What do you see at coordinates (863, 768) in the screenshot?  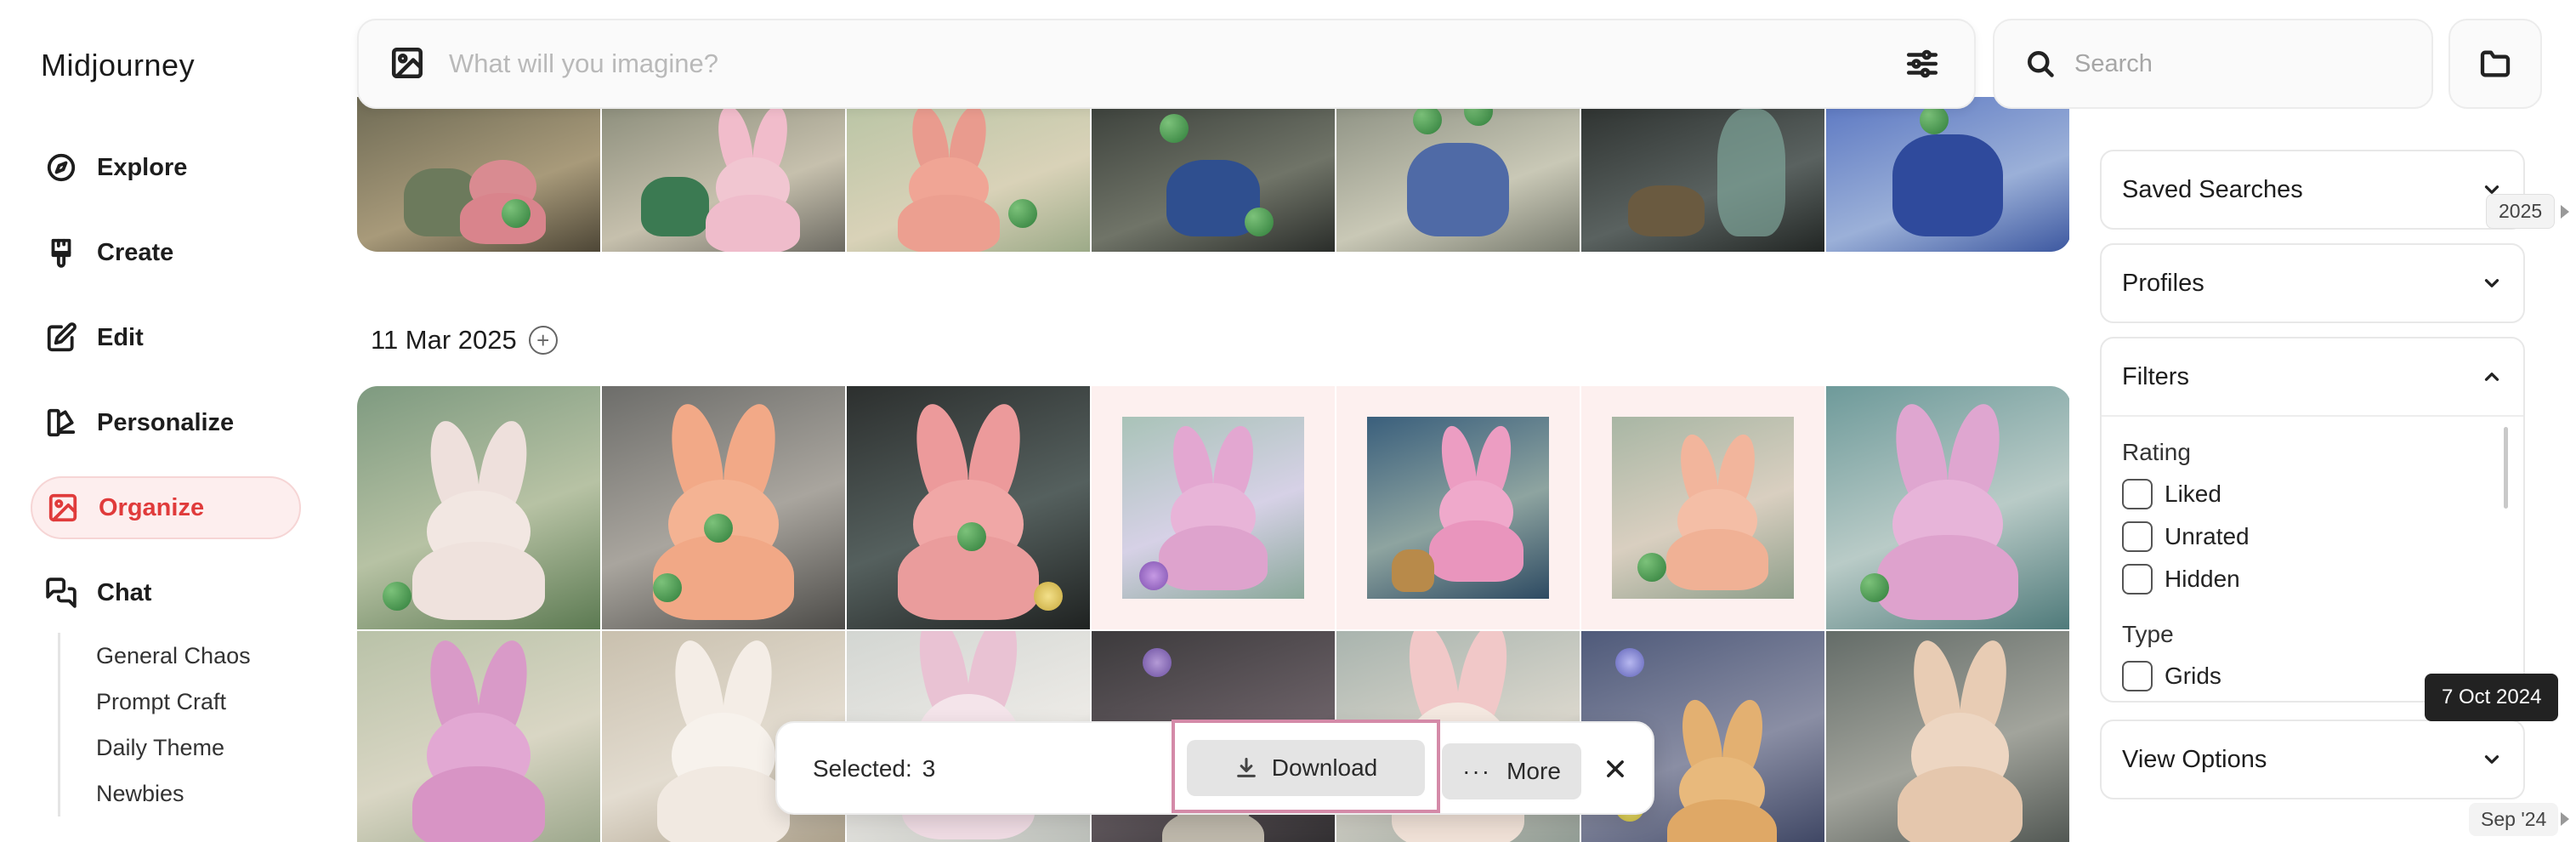 I see `selected-label: Selected:` at bounding box center [863, 768].